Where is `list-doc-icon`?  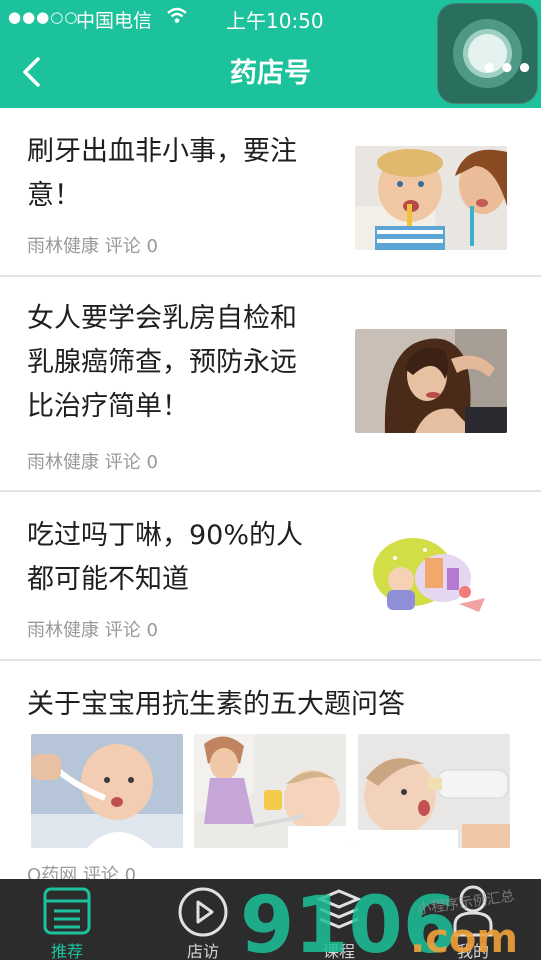 list-doc-icon is located at coordinates (67, 911).